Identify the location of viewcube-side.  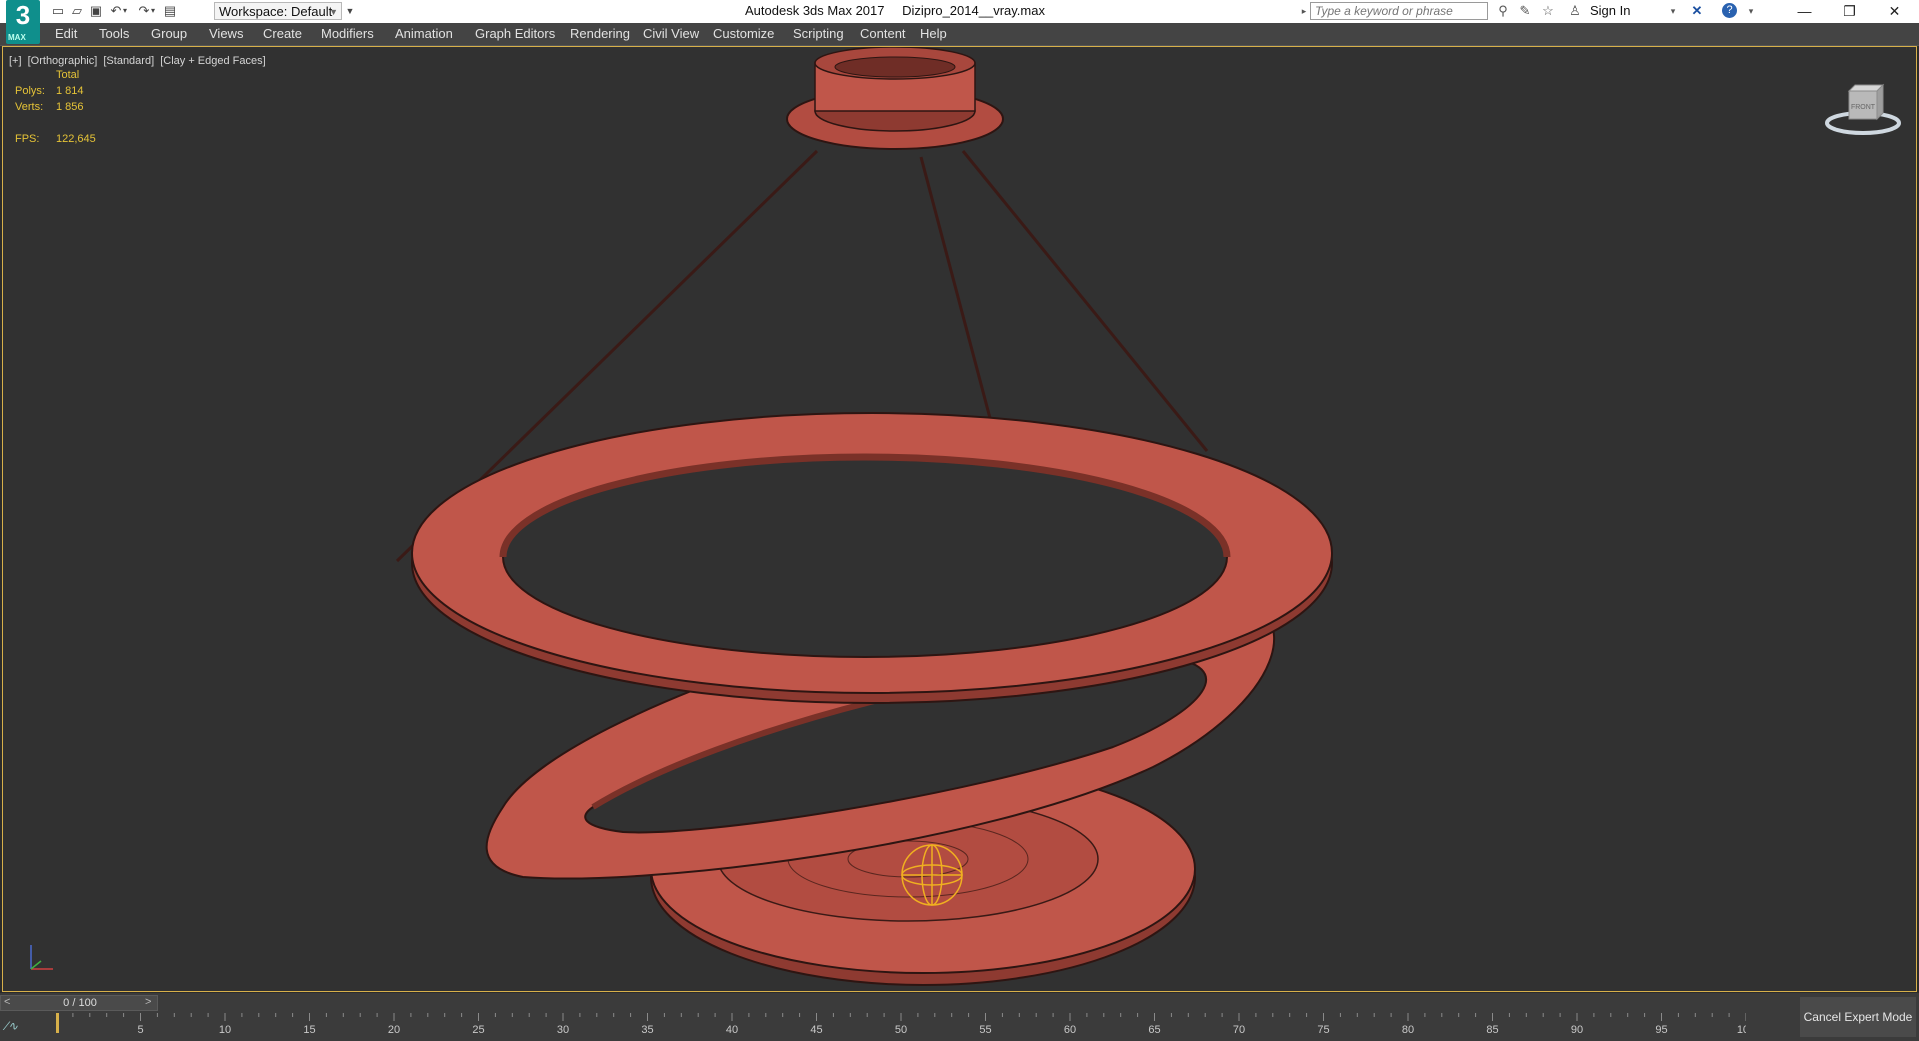
(1880, 102).